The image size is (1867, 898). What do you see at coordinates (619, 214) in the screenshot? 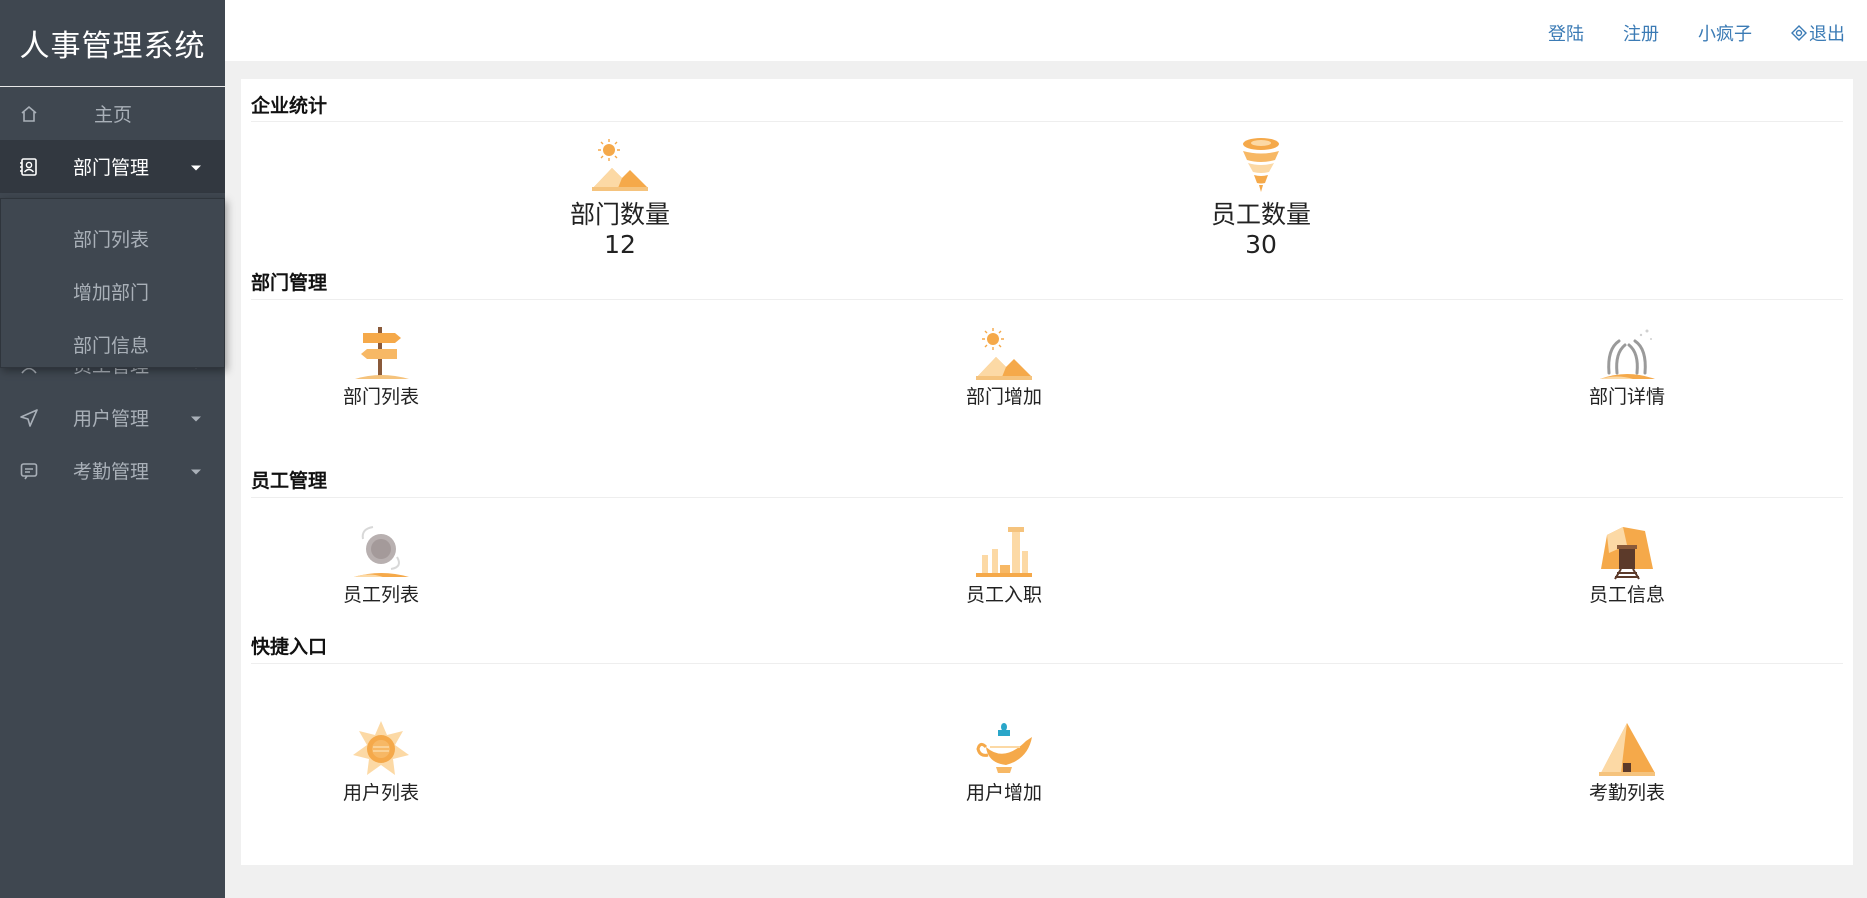
I see `stat-label: 部门数量` at bounding box center [619, 214].